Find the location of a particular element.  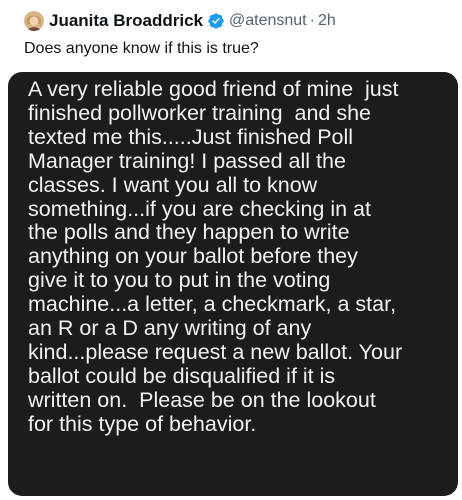

tweet-header: Juanita Broaddrick @atensnut · 2h is located at coordinates (180, 21).